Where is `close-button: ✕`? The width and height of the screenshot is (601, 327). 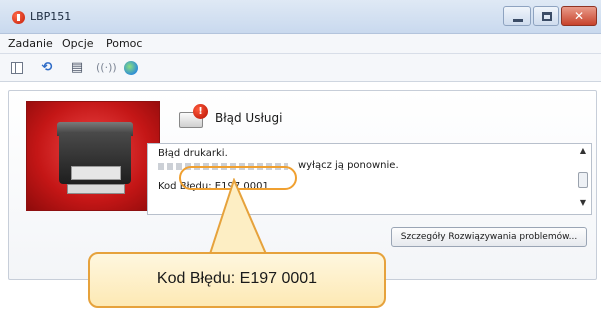 close-button: ✕ is located at coordinates (579, 16).